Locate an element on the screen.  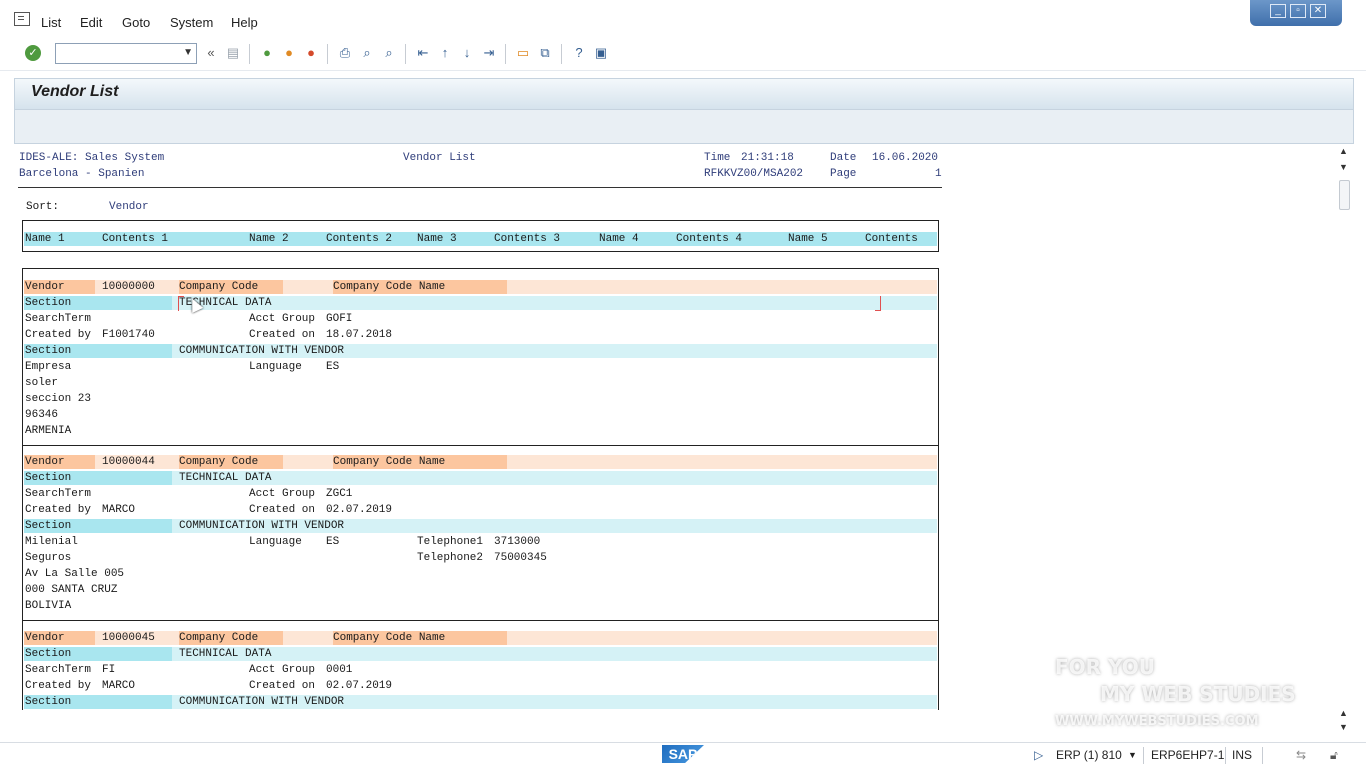
enter-icon: ✓ is located at coordinates (33, 53).